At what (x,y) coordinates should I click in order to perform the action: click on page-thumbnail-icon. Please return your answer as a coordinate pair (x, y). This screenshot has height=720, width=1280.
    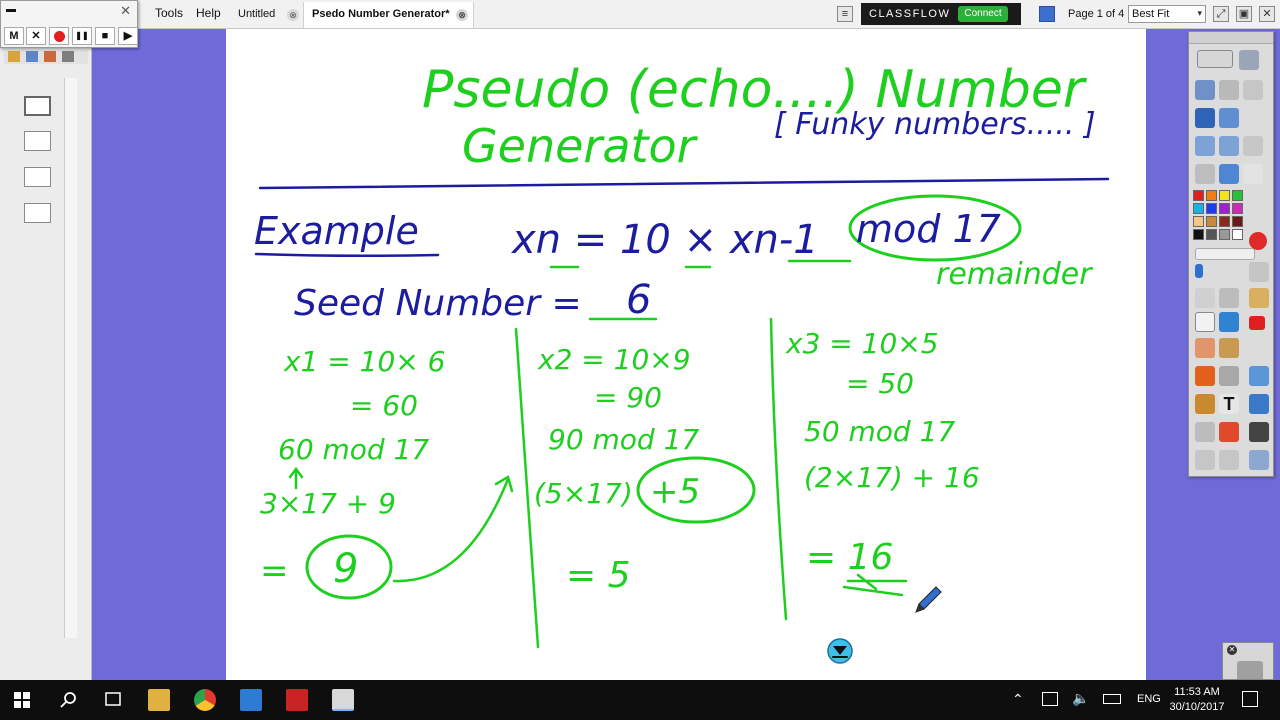
    Looking at the image, I should click on (1047, 14).